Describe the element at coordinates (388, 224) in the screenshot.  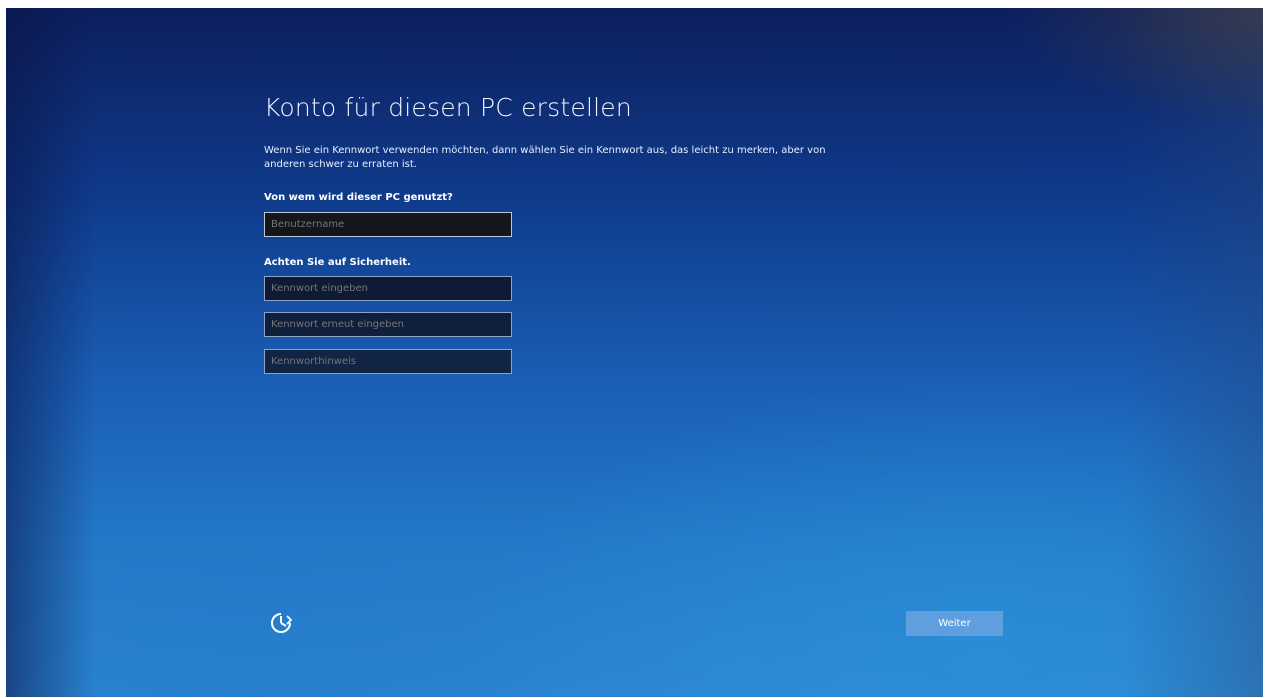
I see `username-input` at that location.